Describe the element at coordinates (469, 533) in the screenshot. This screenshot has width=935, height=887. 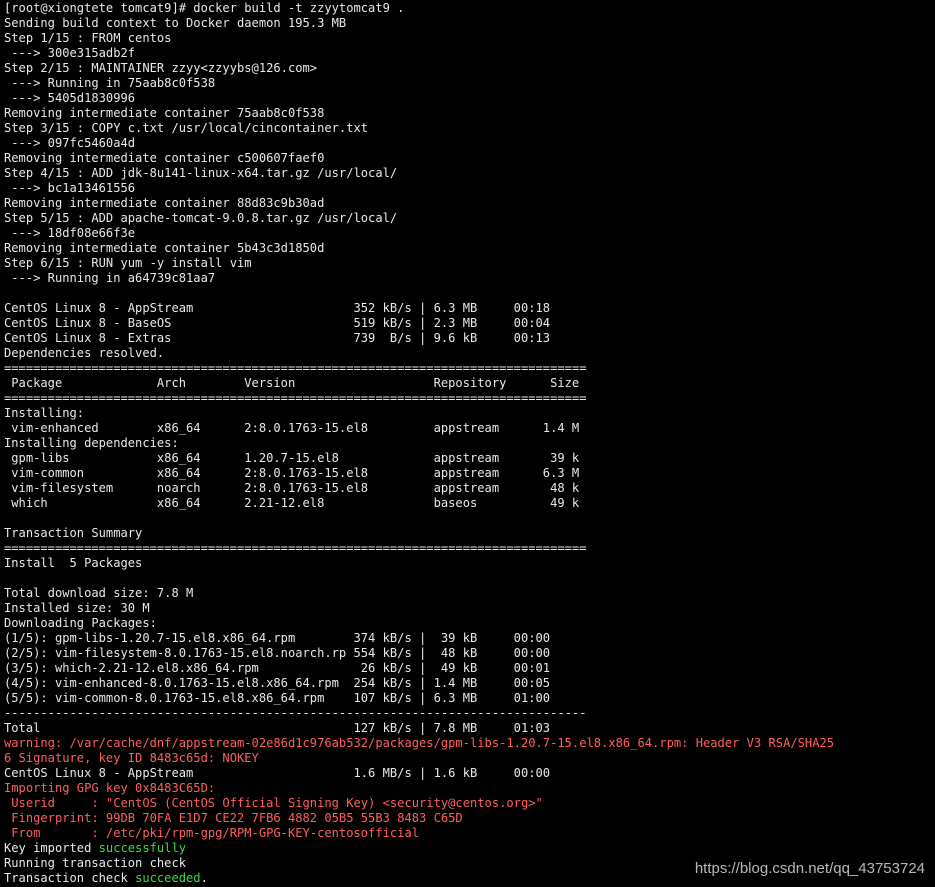
I see `terminal-line: Transaction Summary` at that location.